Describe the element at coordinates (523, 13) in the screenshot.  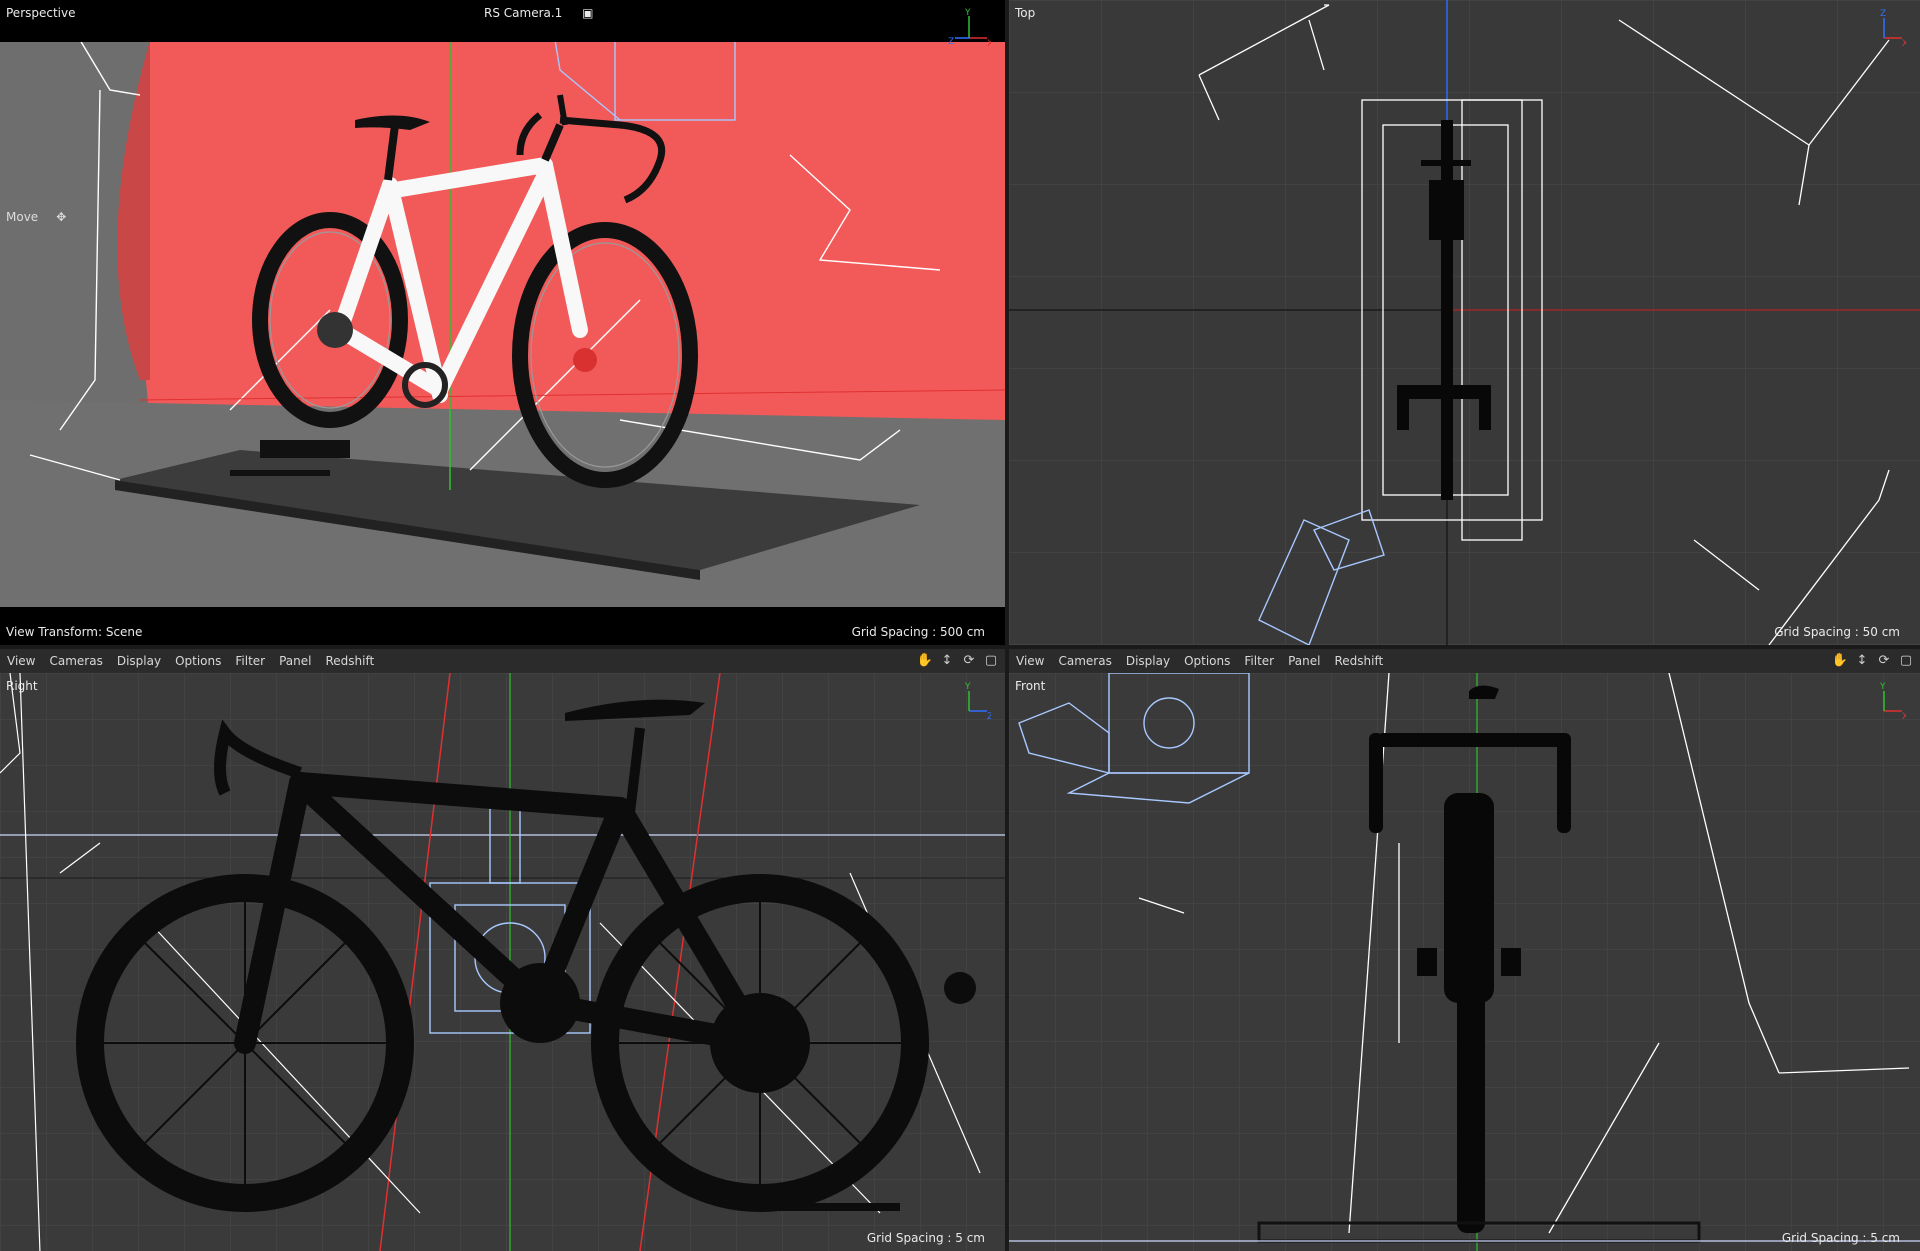
I see `camera-name: RS Camera.1` at that location.